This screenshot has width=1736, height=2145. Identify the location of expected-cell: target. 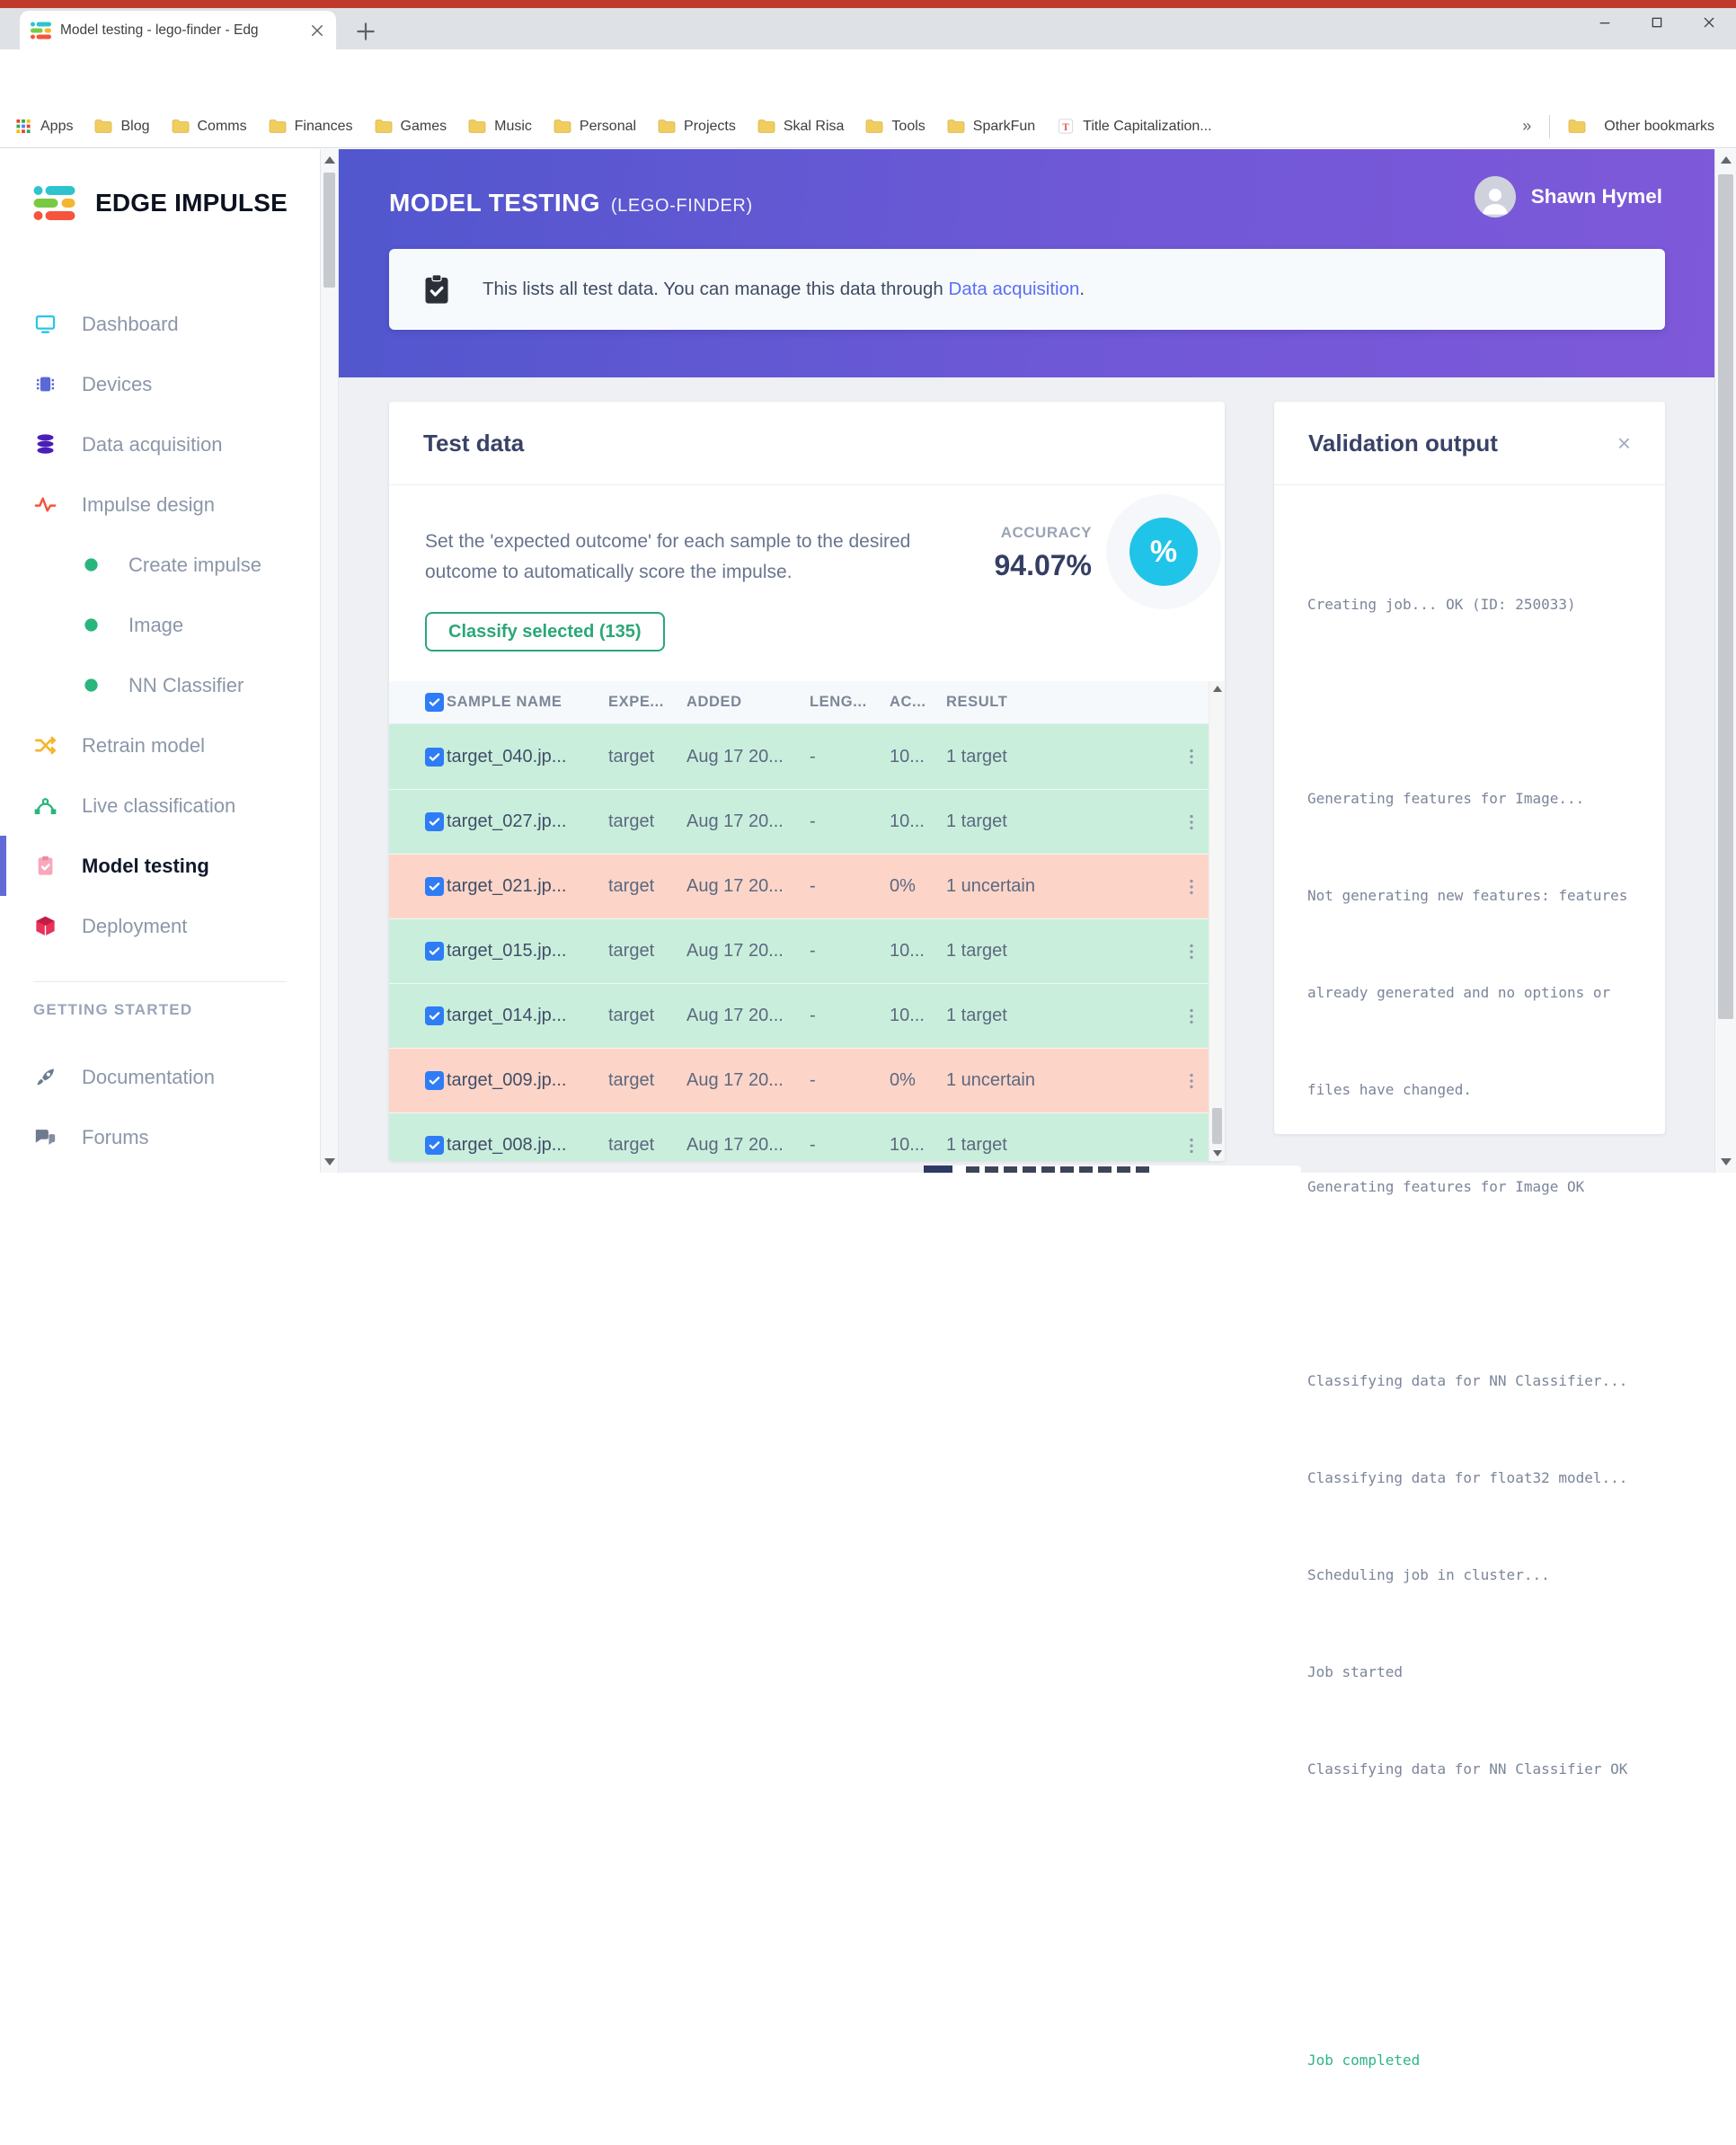
(631, 1145).